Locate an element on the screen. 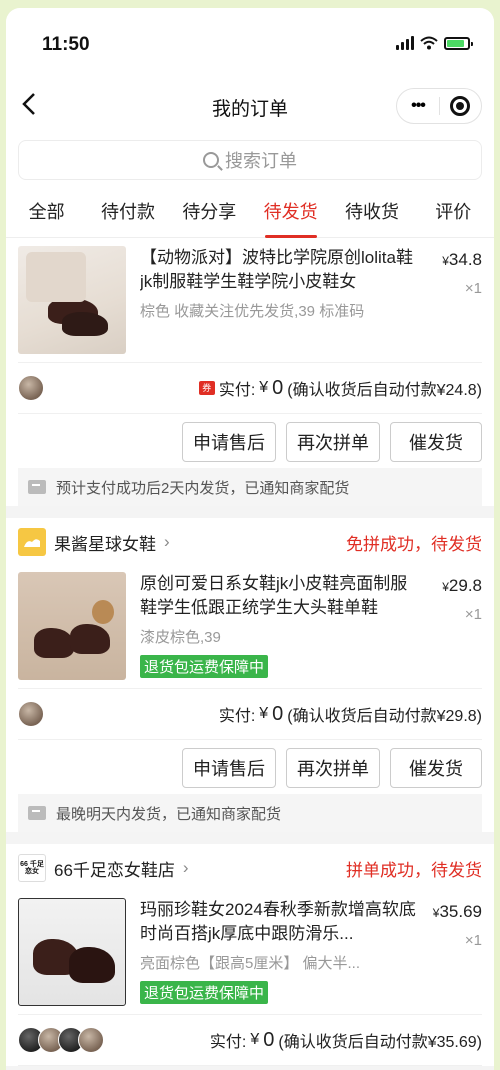 The height and width of the screenshot is (1070, 500). shop-name: 果酱星球女鞋 is located at coordinates (105, 544).